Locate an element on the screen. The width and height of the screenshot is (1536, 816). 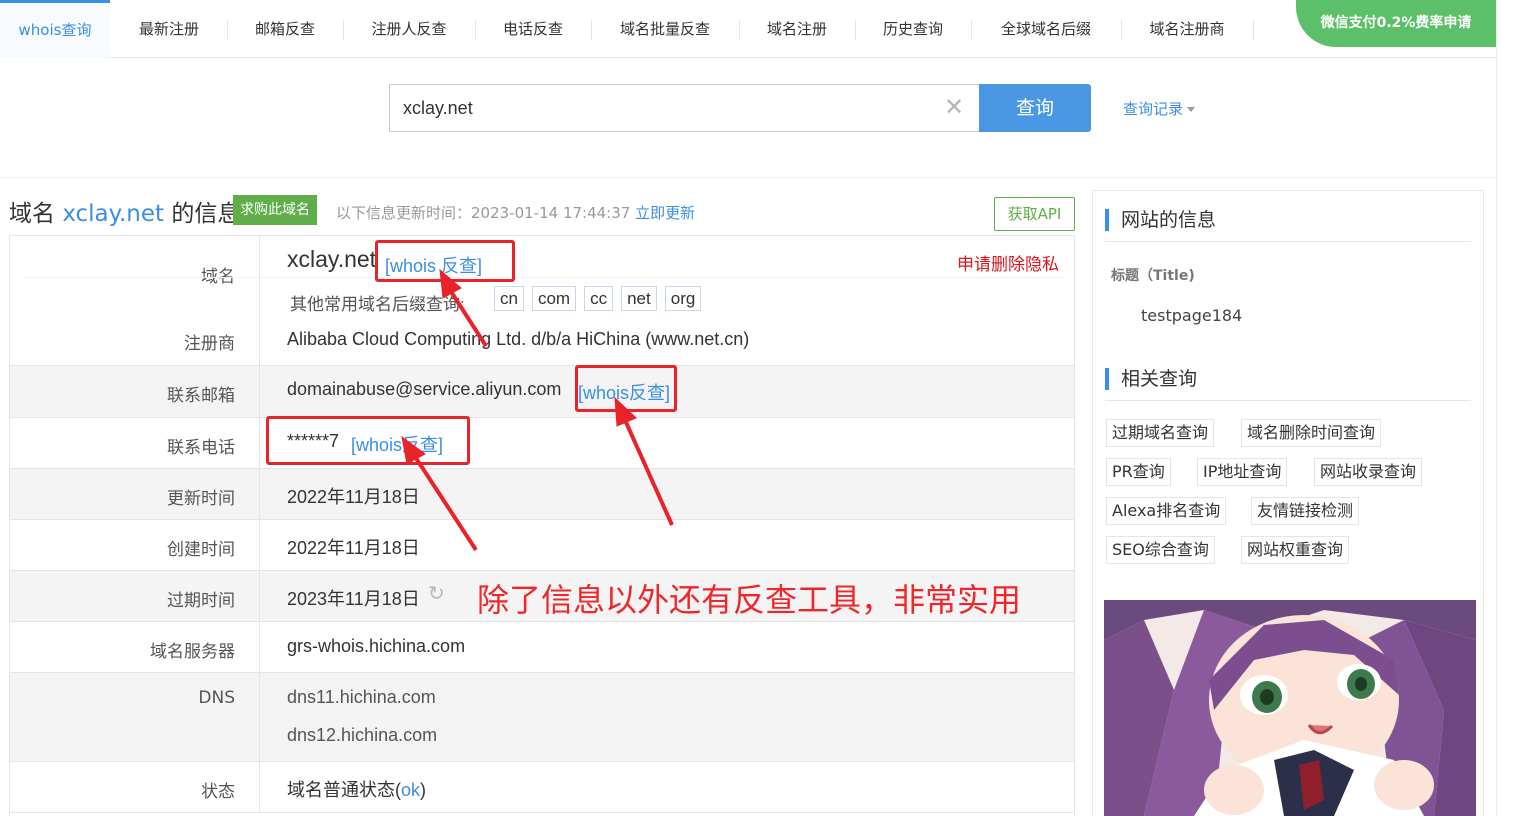
related-friend-links: 友情链接检测 is located at coordinates (1305, 511).